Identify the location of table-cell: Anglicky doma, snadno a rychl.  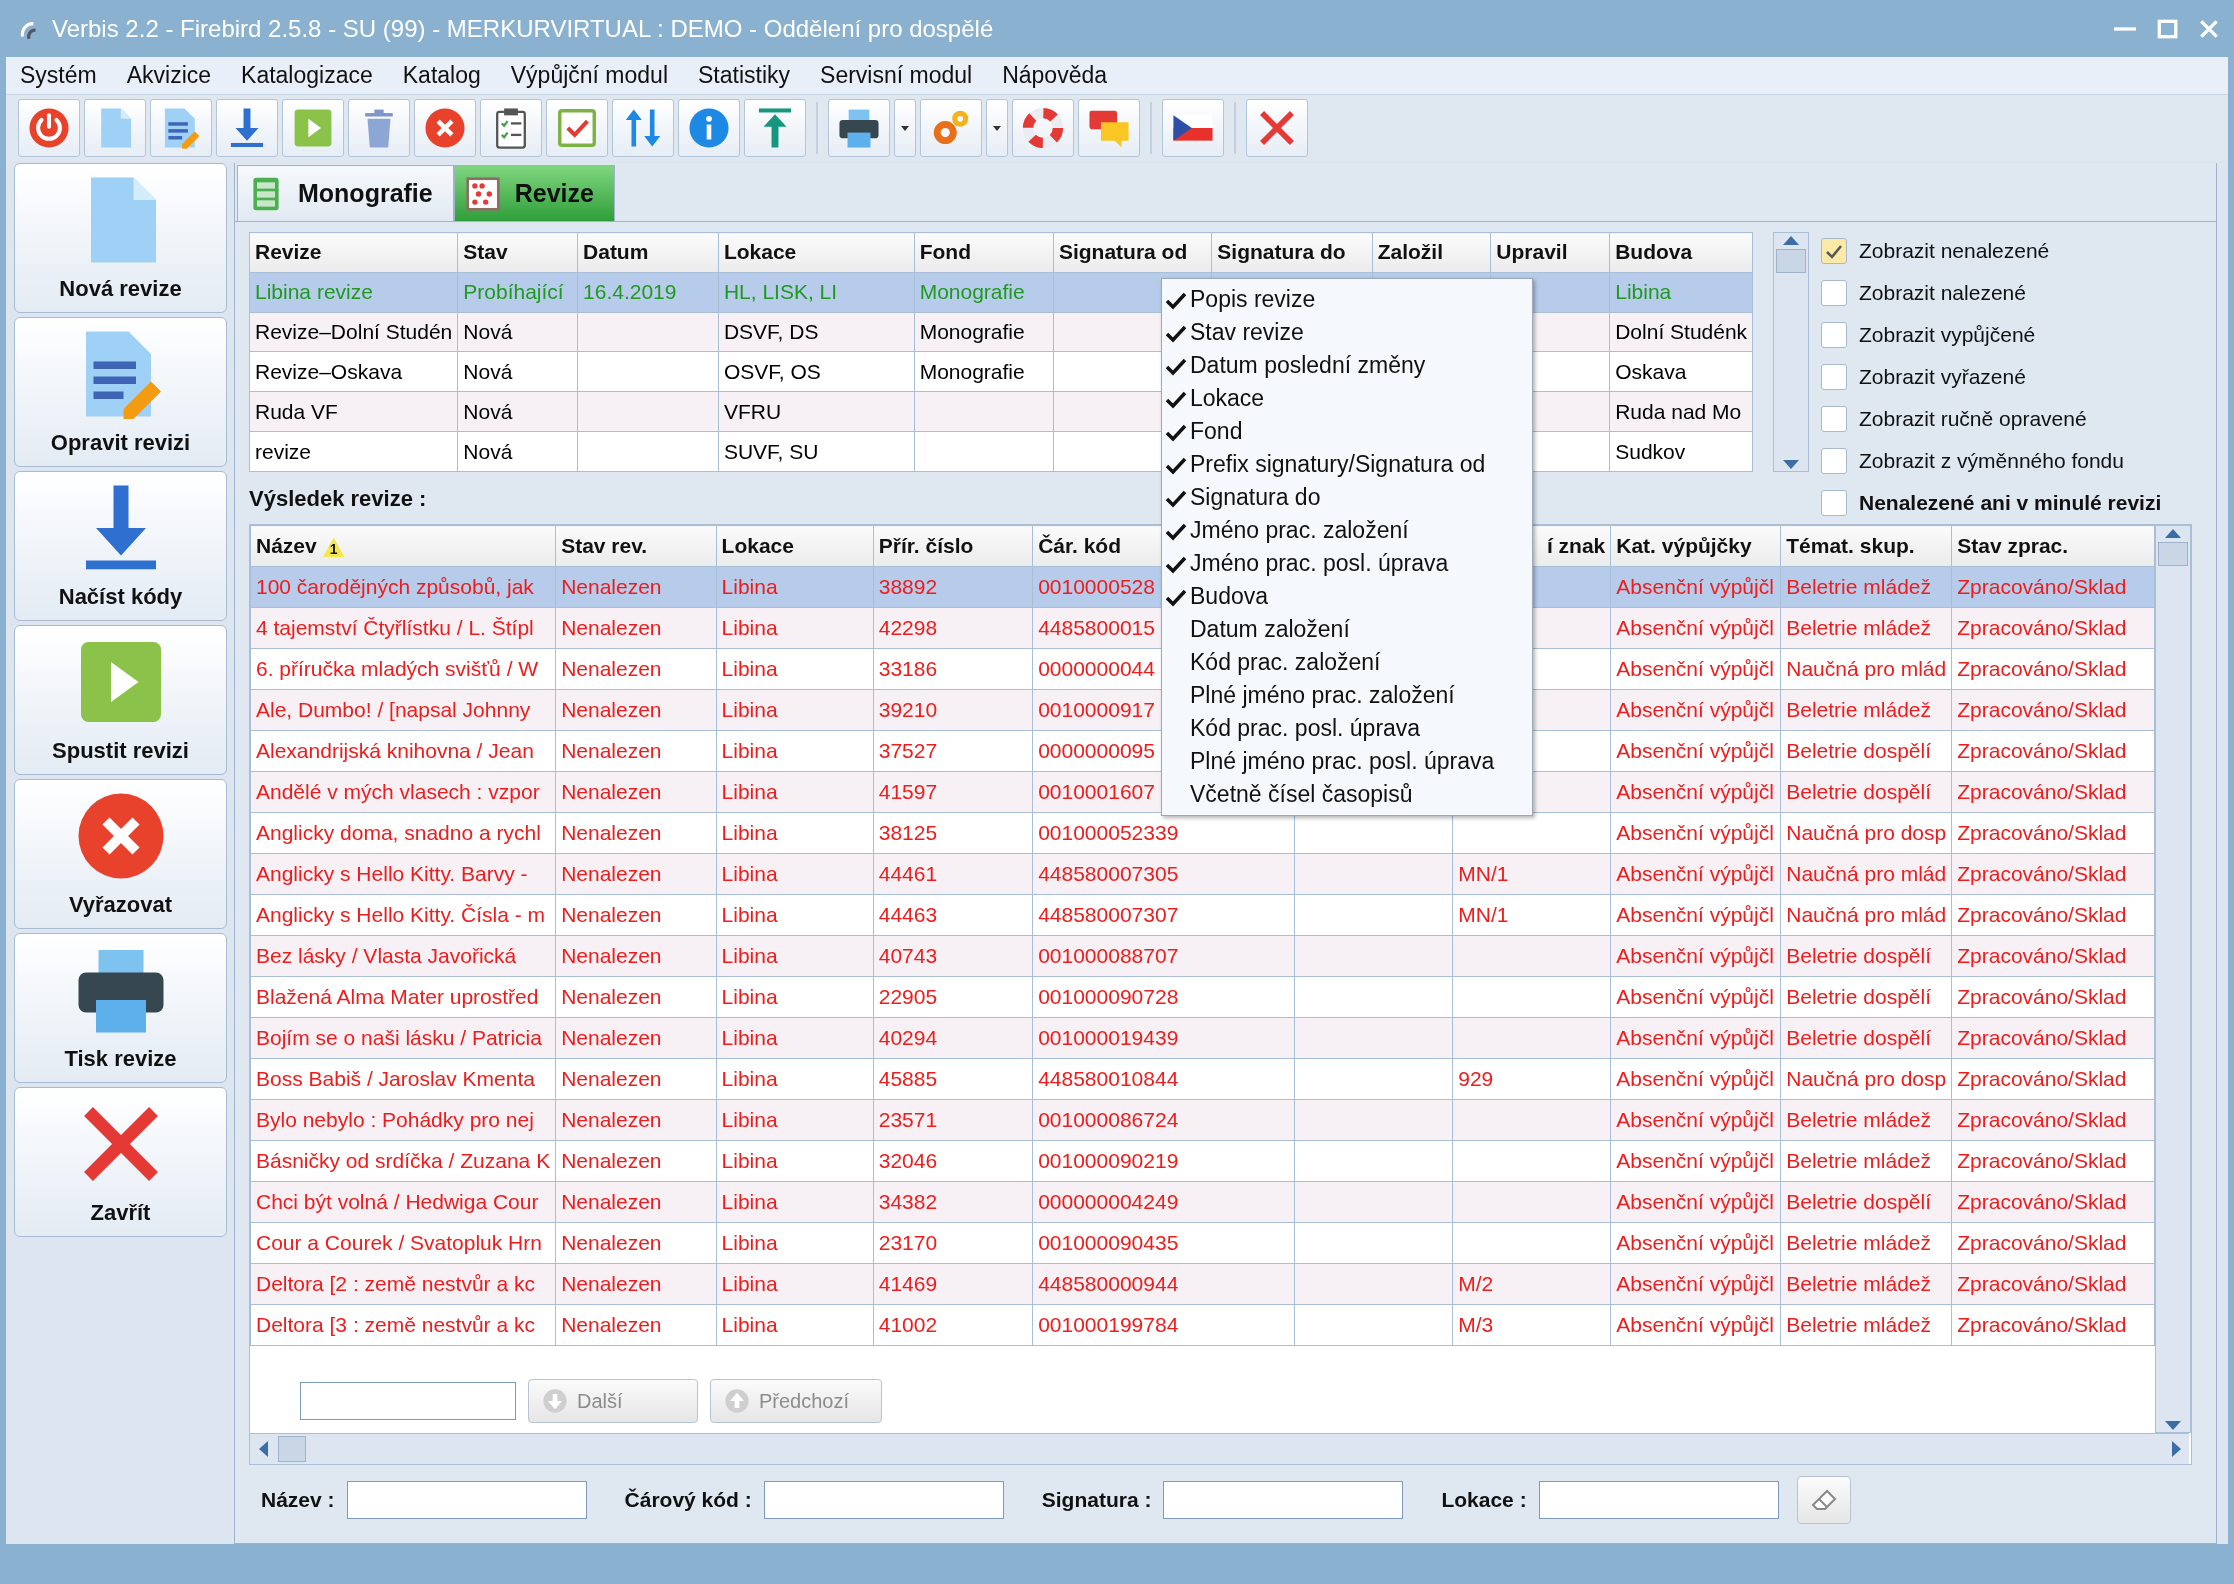
(403, 833).